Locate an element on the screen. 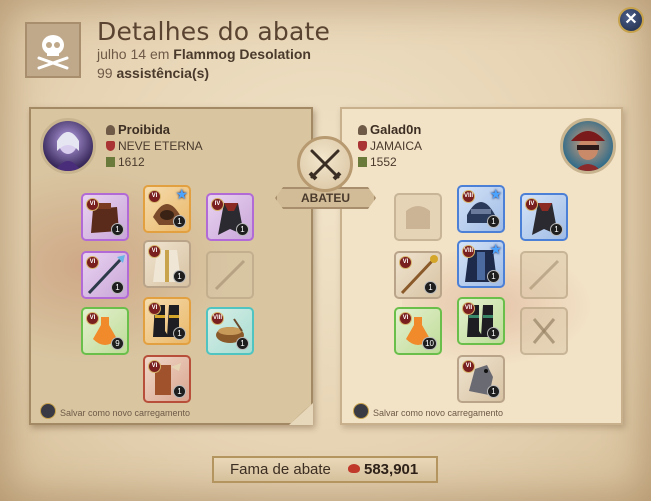 The image size is (651, 501). fork-knife-icon is located at coordinates (544, 331).